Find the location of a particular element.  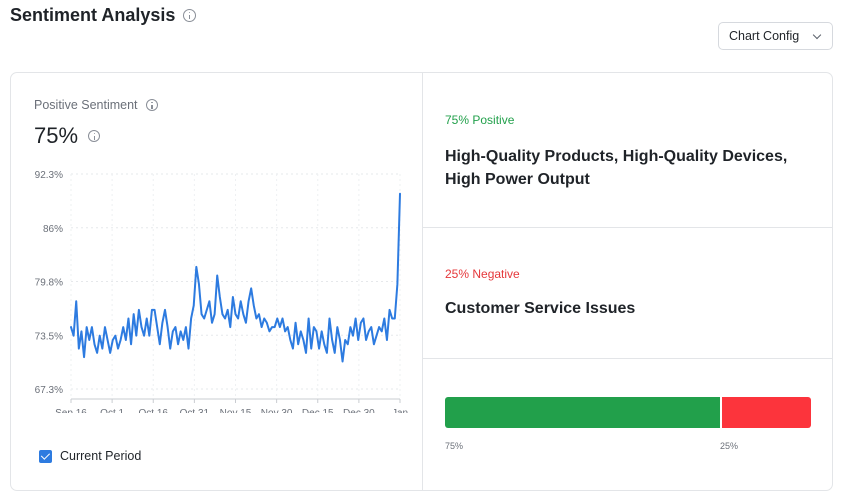

sentiment-split: 75% 25% is located at coordinates (627, 424).